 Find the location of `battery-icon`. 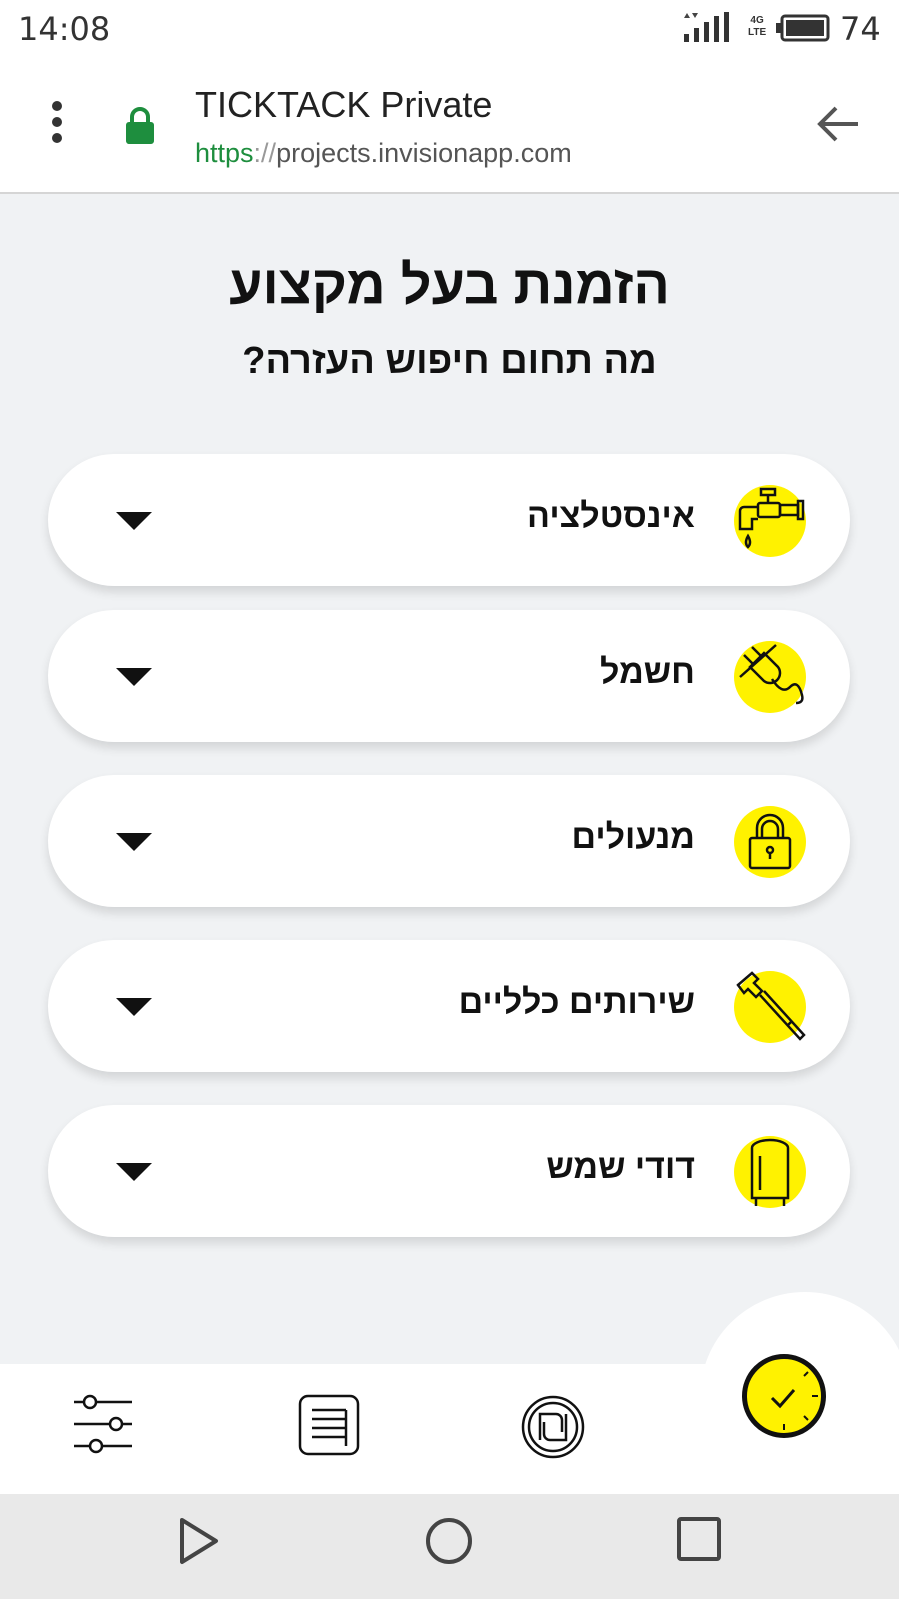

battery-icon is located at coordinates (803, 28).